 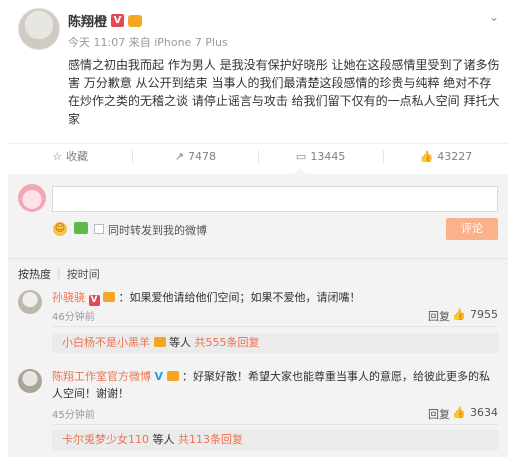 What do you see at coordinates (148, 42) in the screenshot?
I see `post-meta: 今天 11:07 来自 iPhone 7 Plus` at bounding box center [148, 42].